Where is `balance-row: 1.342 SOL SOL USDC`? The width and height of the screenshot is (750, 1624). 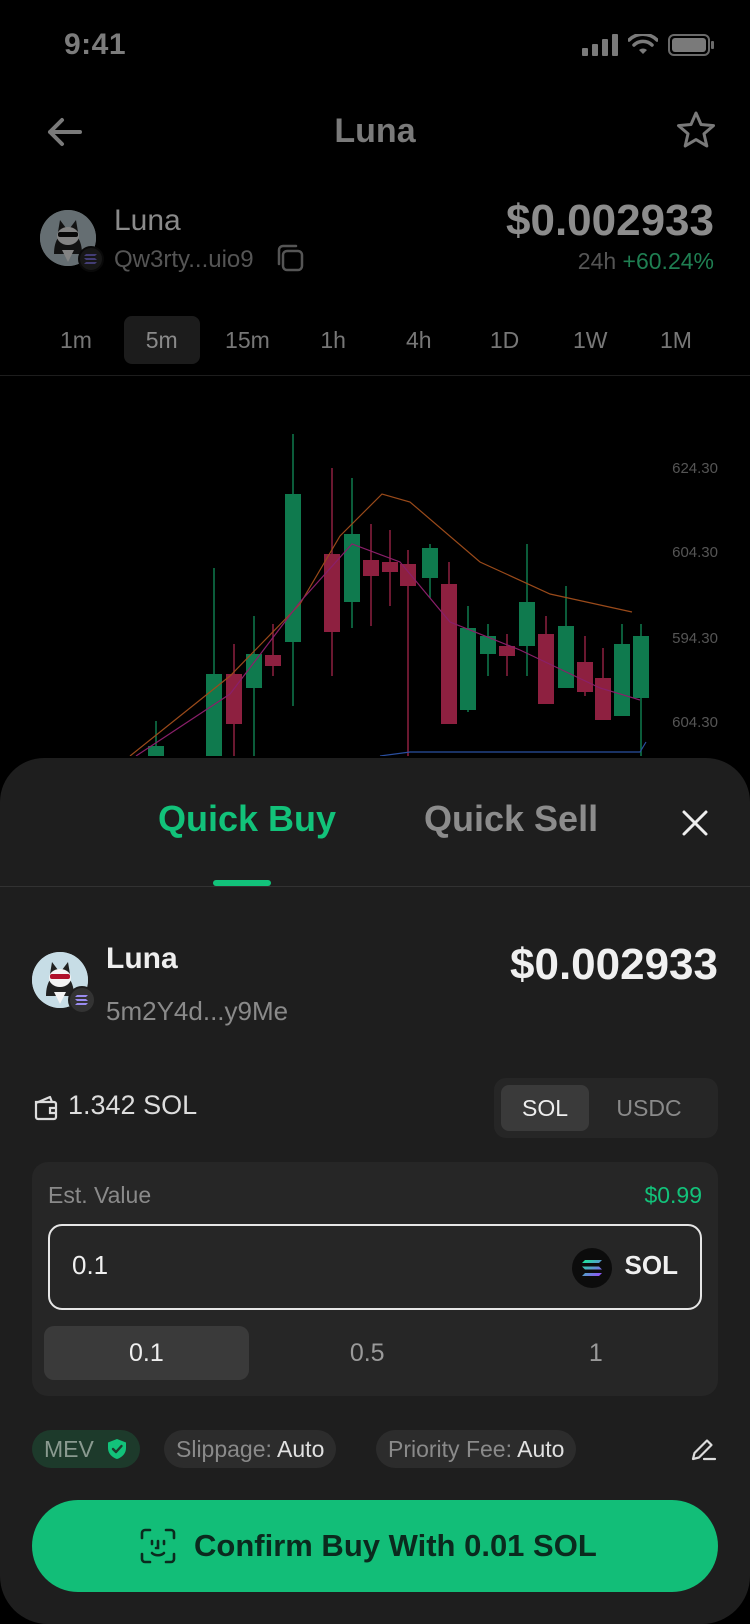 balance-row: 1.342 SOL SOL USDC is located at coordinates (375, 1108).